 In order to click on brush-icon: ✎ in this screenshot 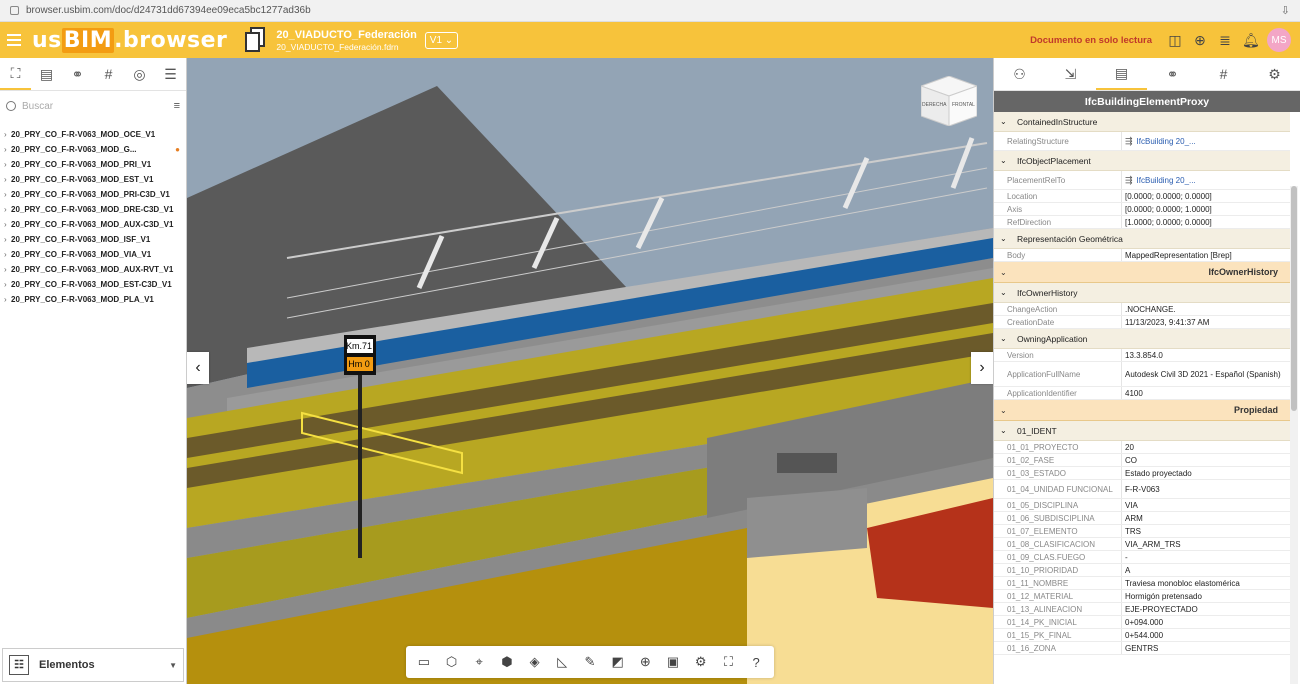, I will do `click(590, 662)`.